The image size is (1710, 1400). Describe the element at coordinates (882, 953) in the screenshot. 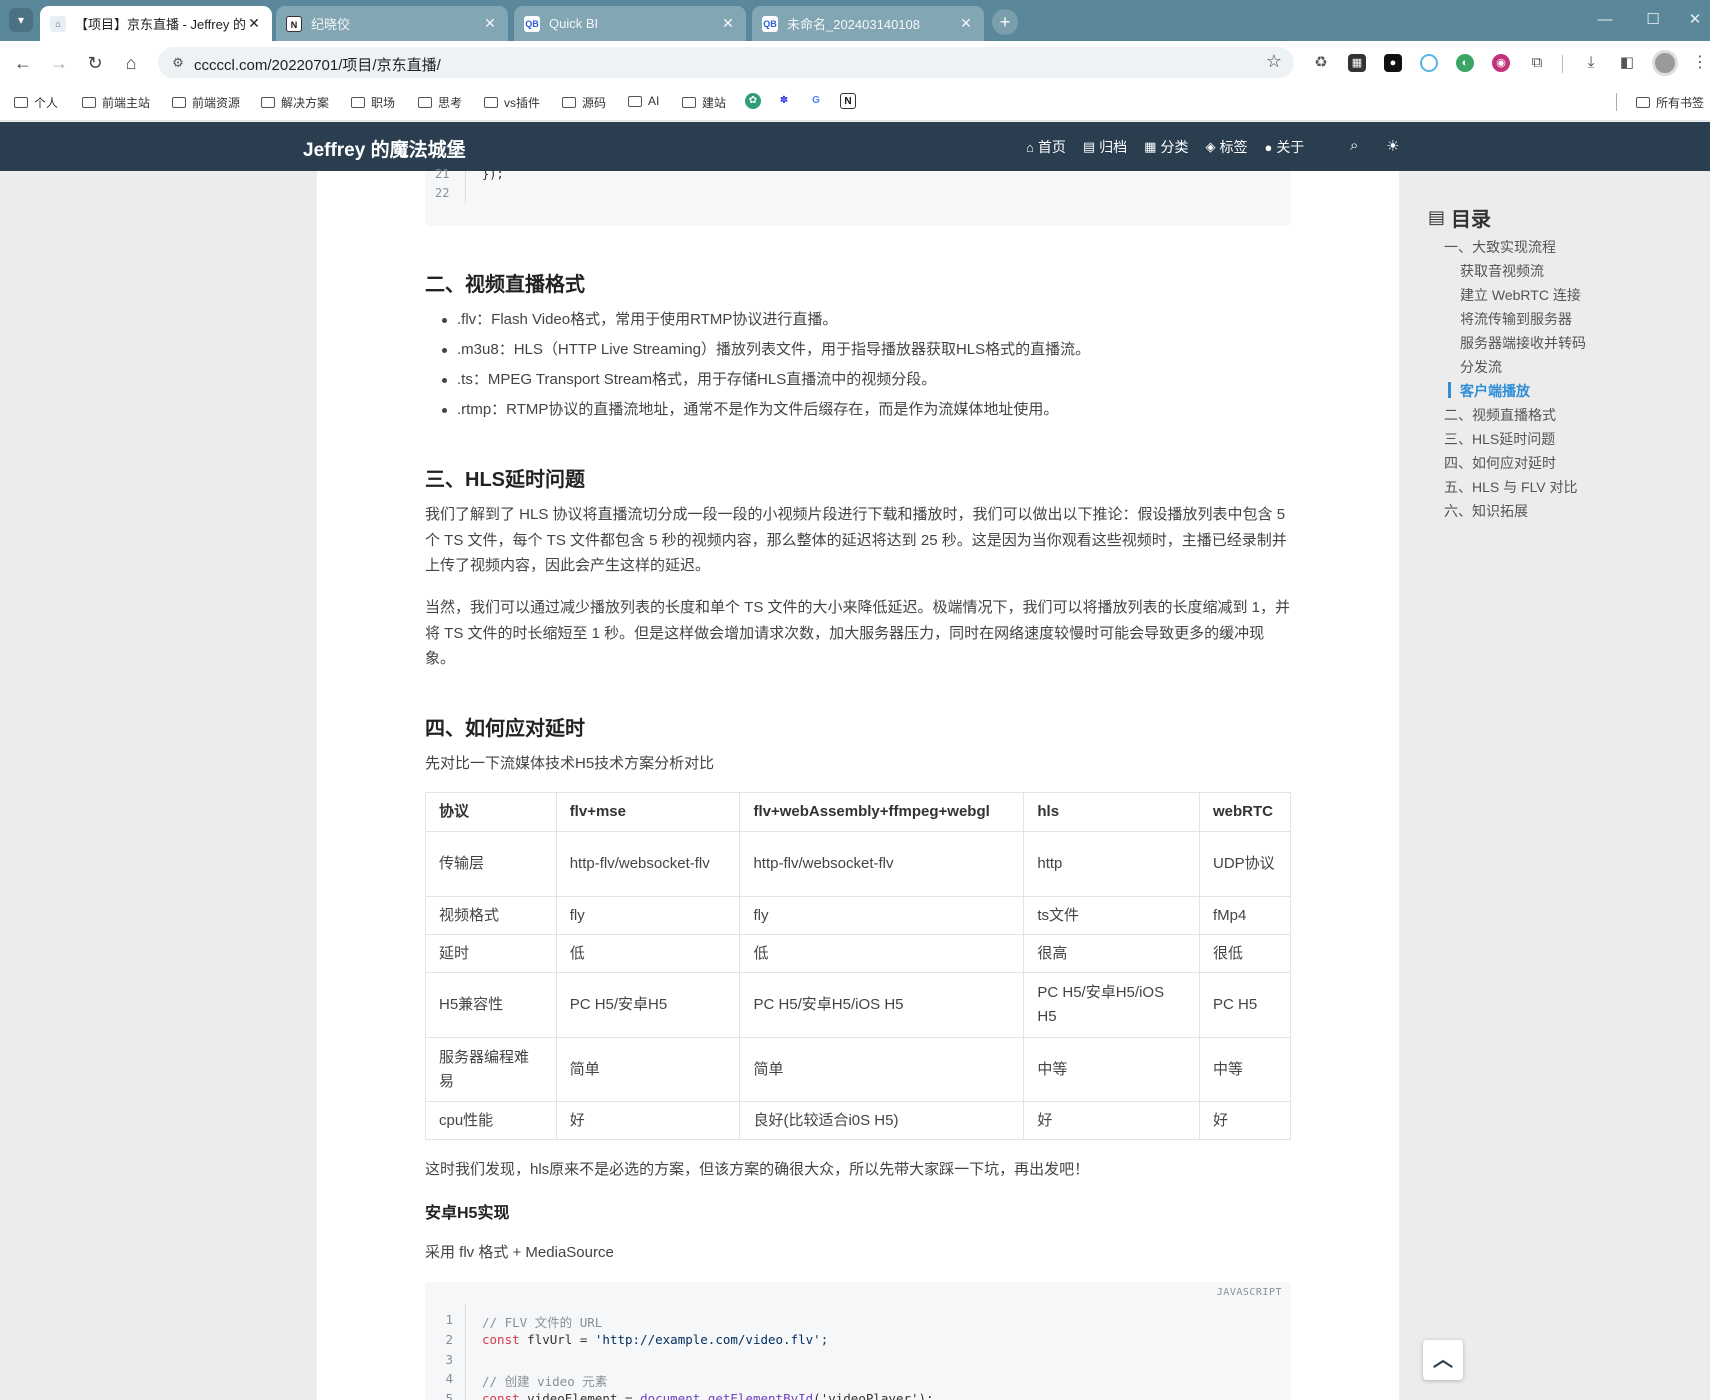

I see `table-cell: 低` at that location.